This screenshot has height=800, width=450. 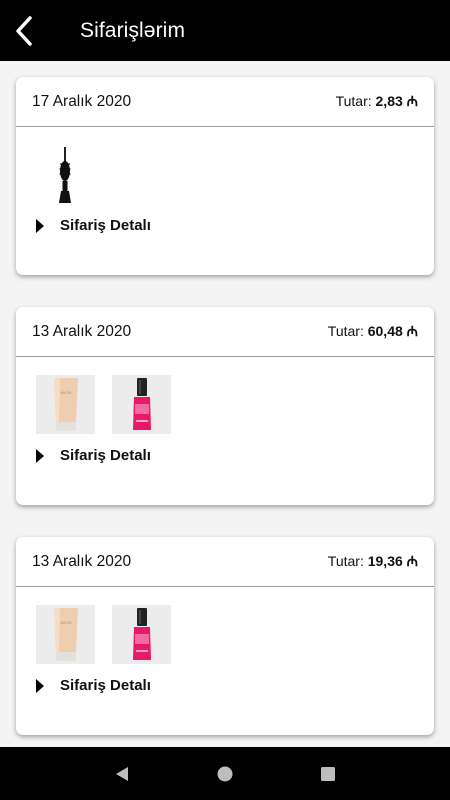 What do you see at coordinates (225, 102) in the screenshot?
I see `order-card-header: 17 Aralık 2020 Tutar: 2,83 ₼` at bounding box center [225, 102].